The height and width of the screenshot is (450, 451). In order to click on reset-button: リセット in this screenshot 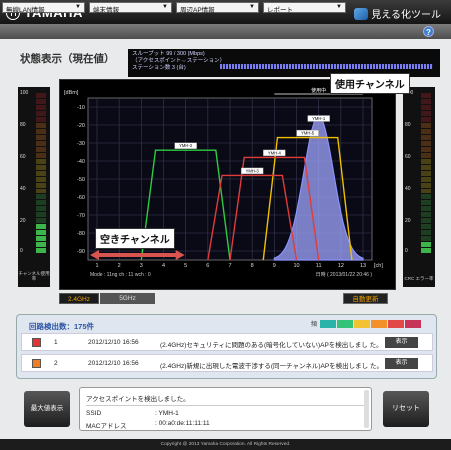, I will do `click(406, 409)`.